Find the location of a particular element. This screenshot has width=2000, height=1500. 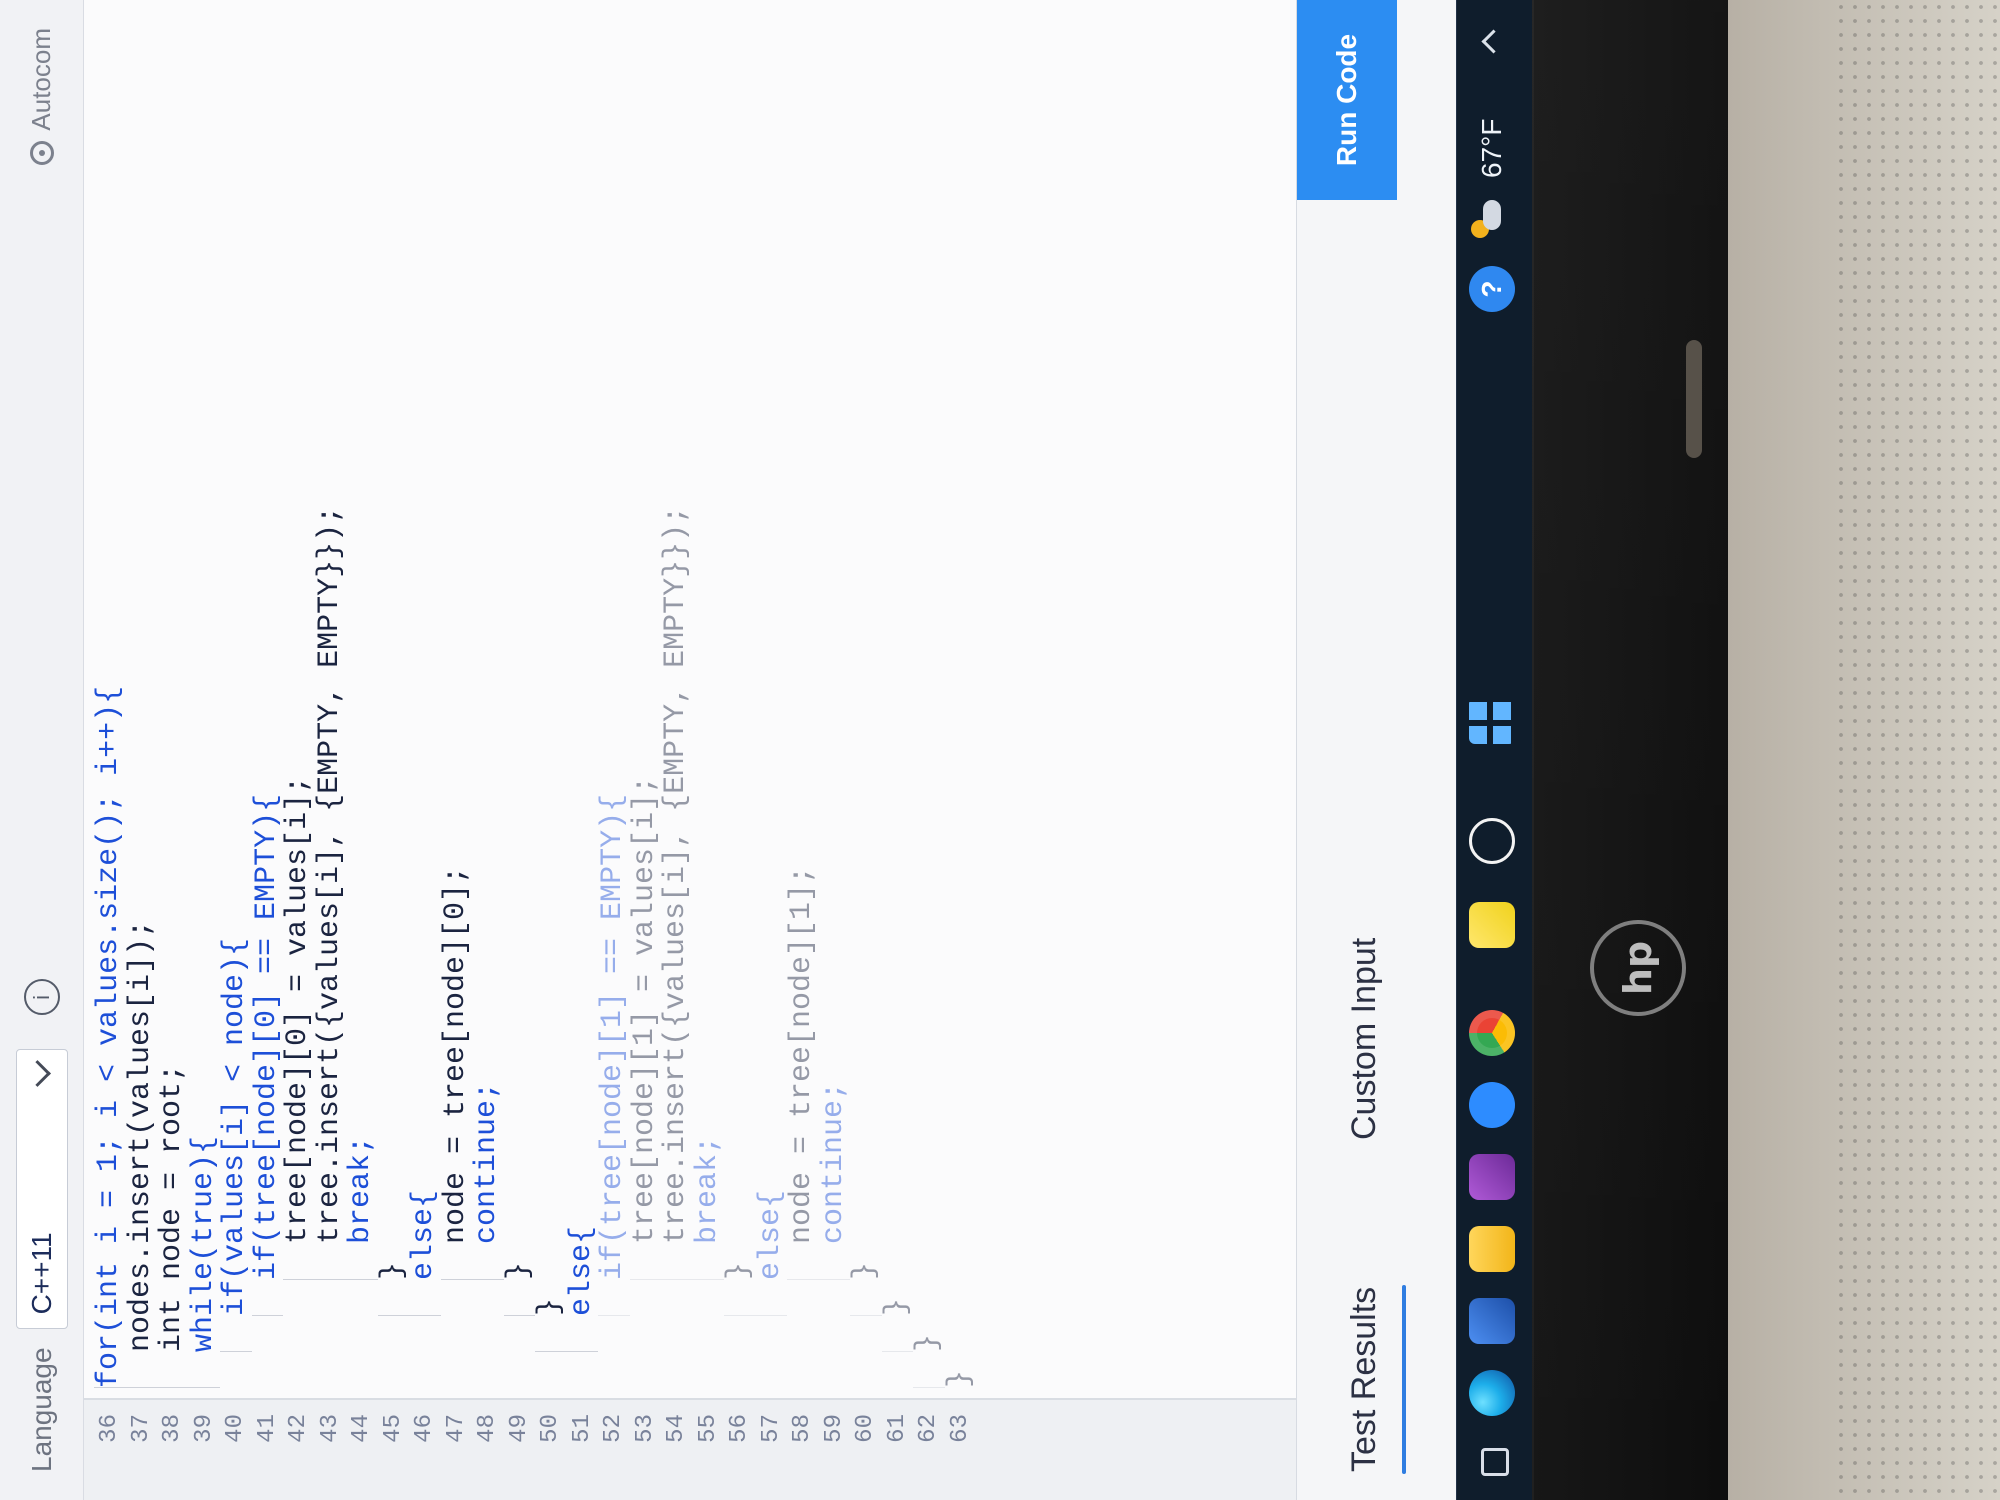

code-line: if(tree[node][1] == EMPTY){ is located at coordinates (613, 704).